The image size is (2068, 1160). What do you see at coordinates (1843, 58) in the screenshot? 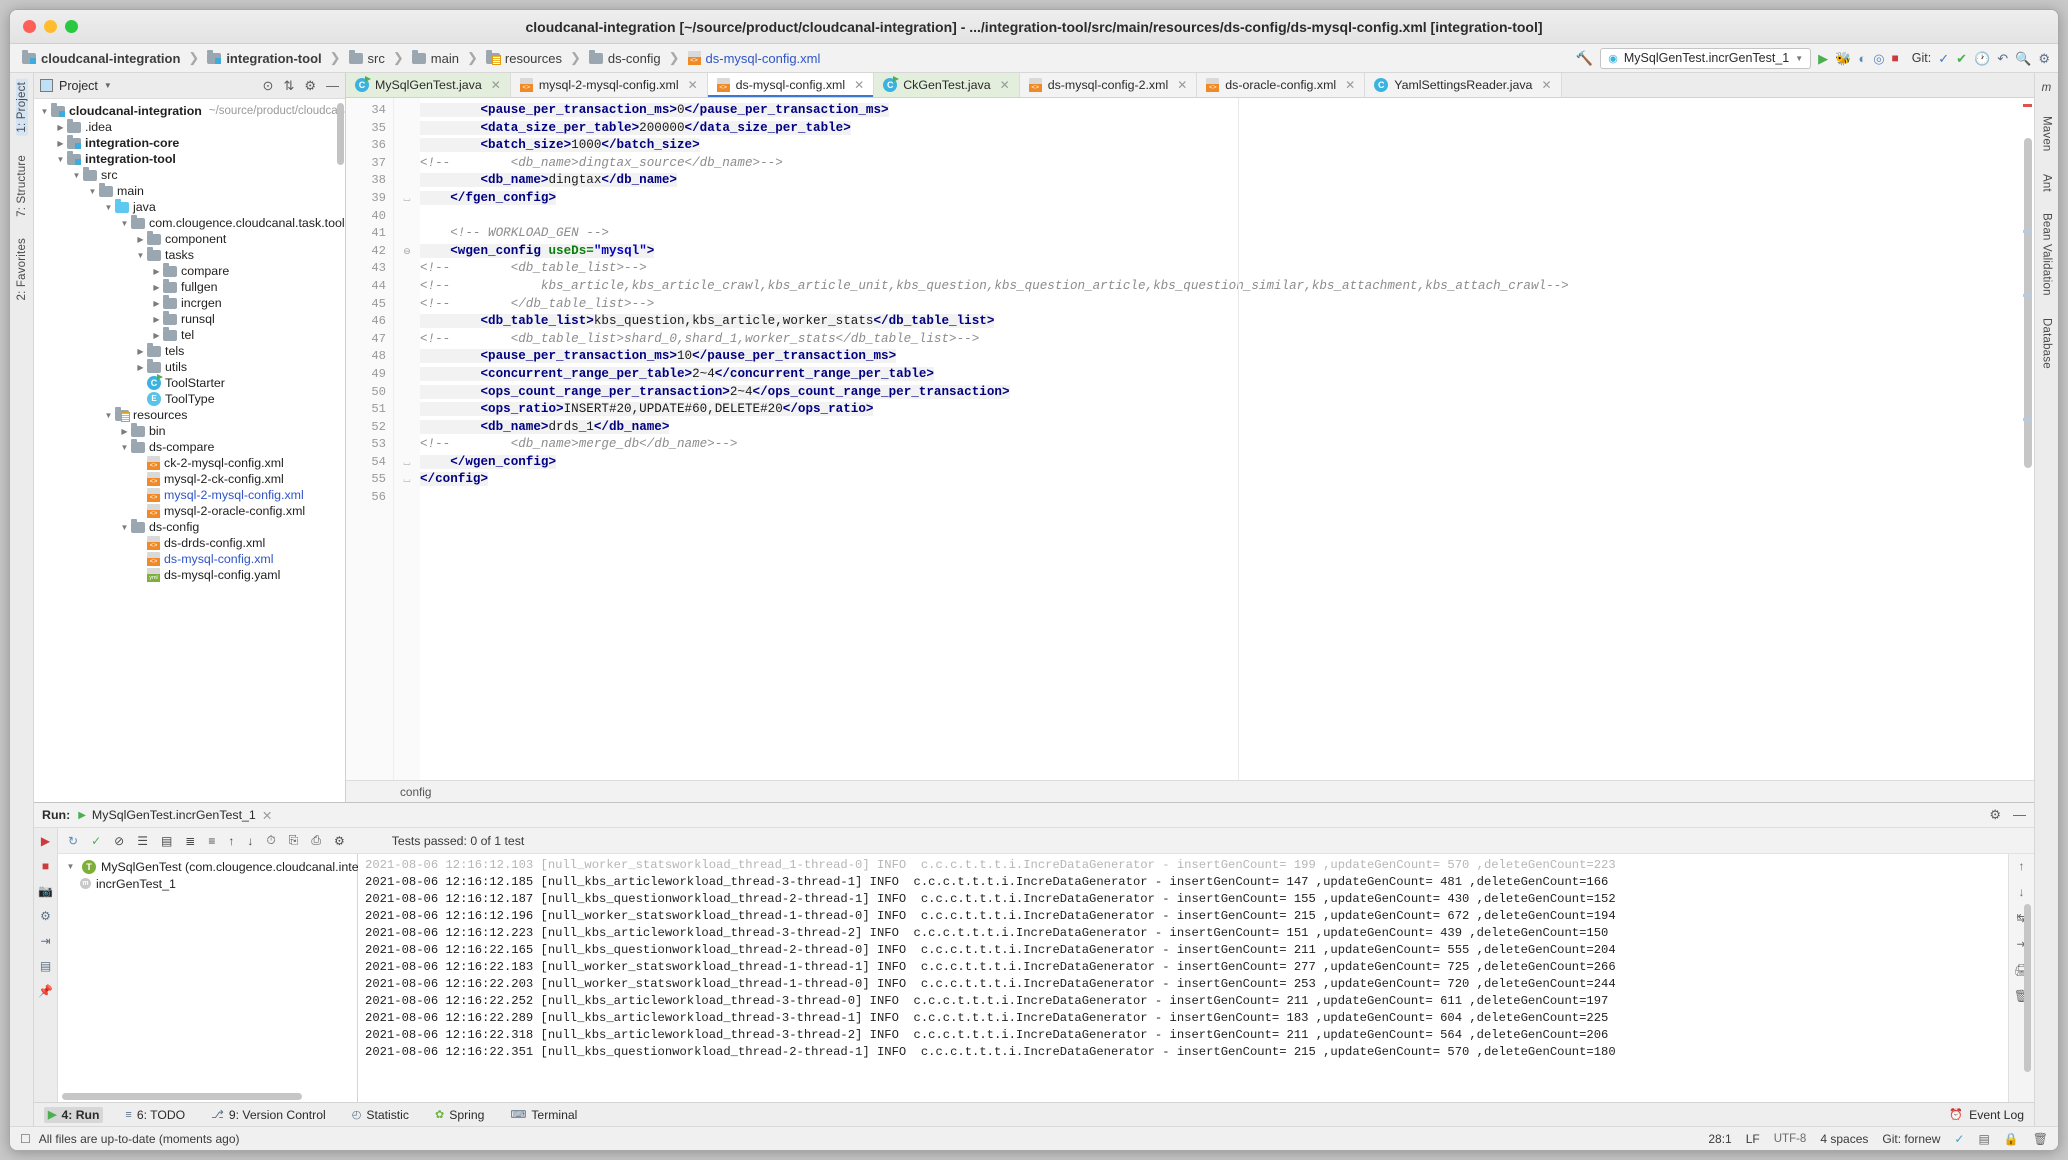
I see `debug-icon: 🐝` at bounding box center [1843, 58].